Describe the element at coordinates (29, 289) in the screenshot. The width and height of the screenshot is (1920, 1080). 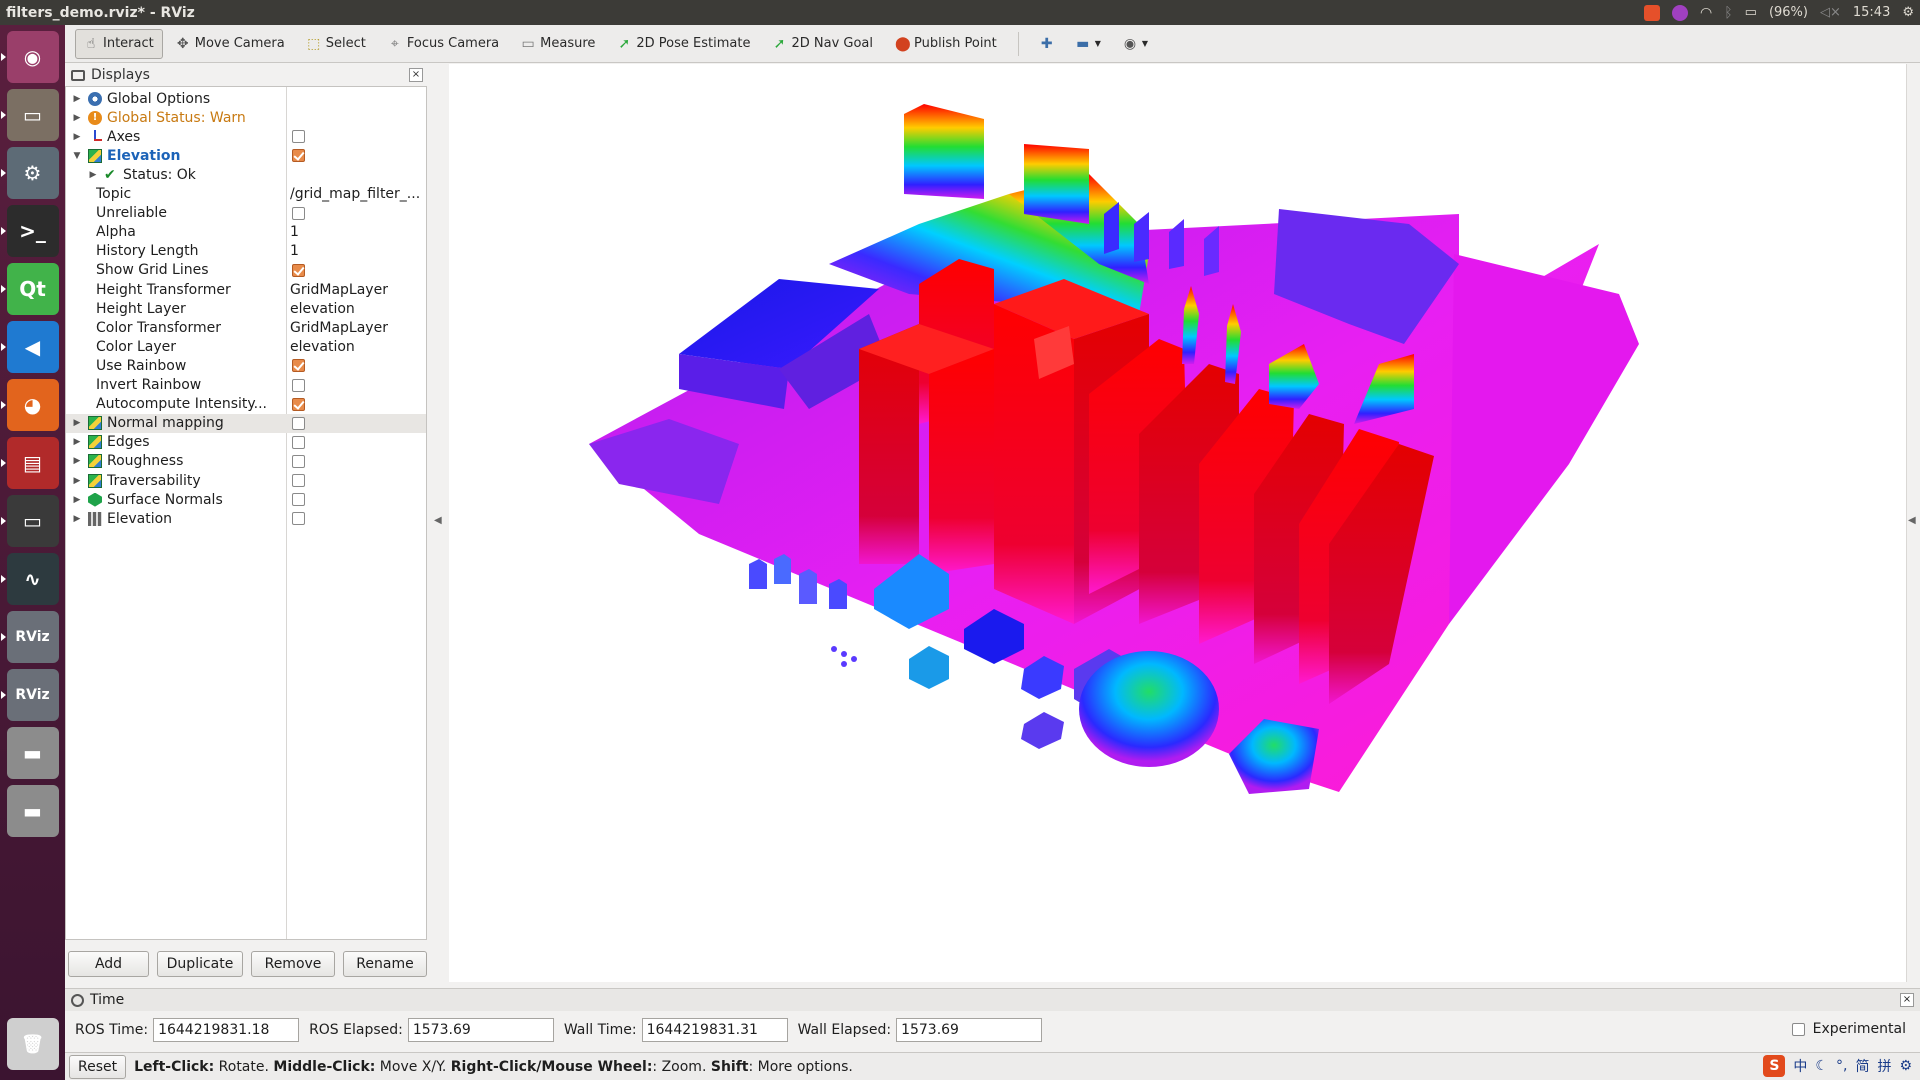
I see `qt-creator-icon: Qt` at that location.